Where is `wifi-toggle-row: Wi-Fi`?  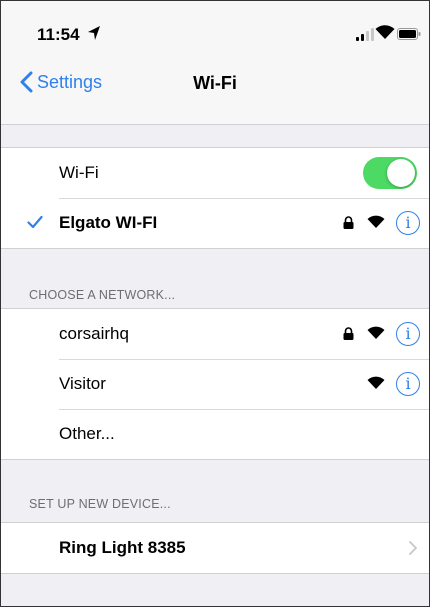
wifi-toggle-row: Wi-Fi is located at coordinates (215, 173).